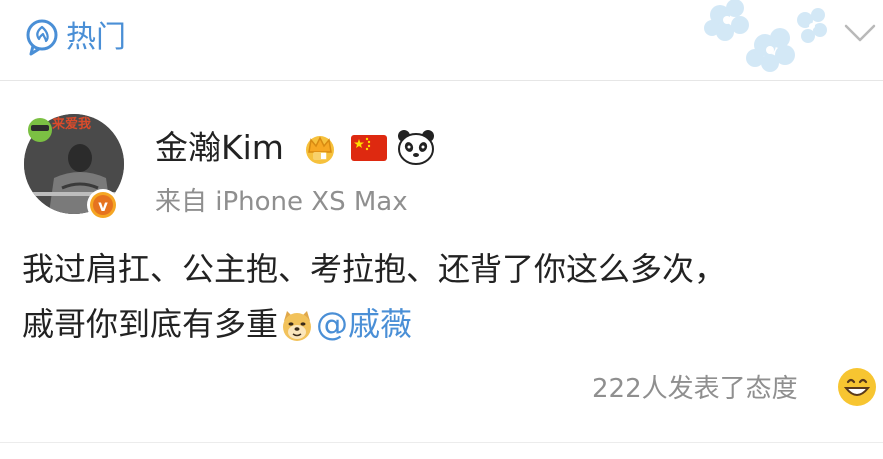 Image resolution: width=883 pixels, height=459 pixels. What do you see at coordinates (441, 442) in the screenshot?
I see `post-bottom-divider` at bounding box center [441, 442].